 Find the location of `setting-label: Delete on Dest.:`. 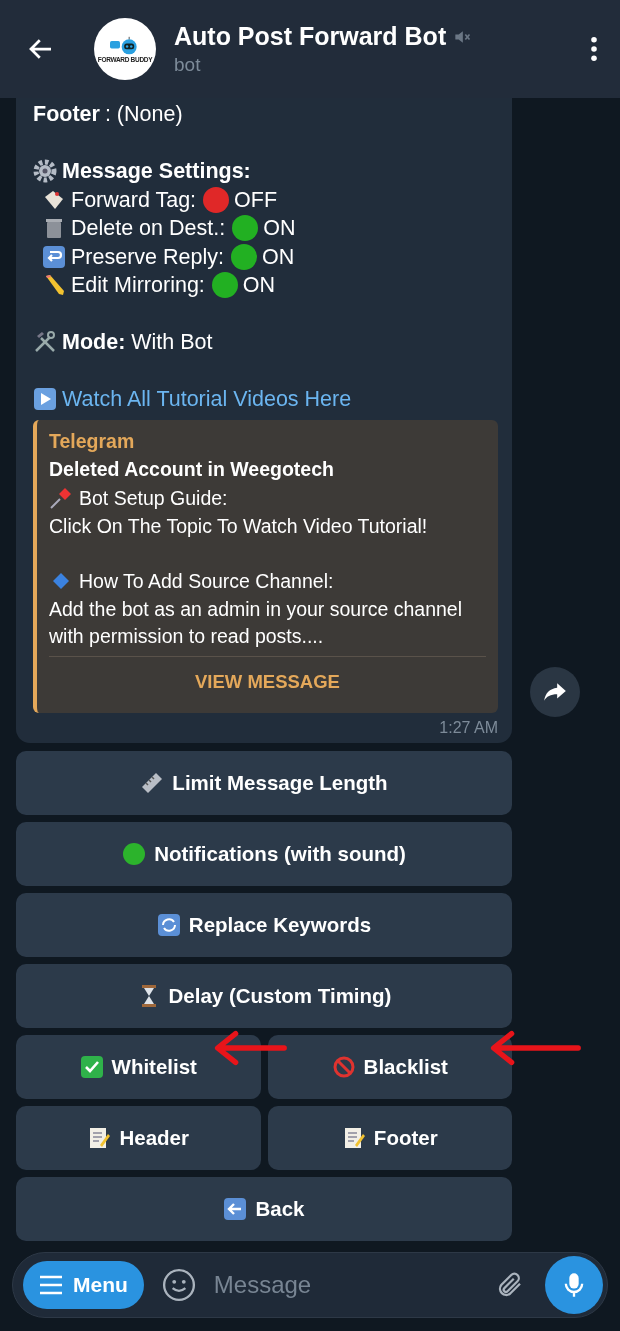

setting-label: Delete on Dest.: is located at coordinates (148, 228).